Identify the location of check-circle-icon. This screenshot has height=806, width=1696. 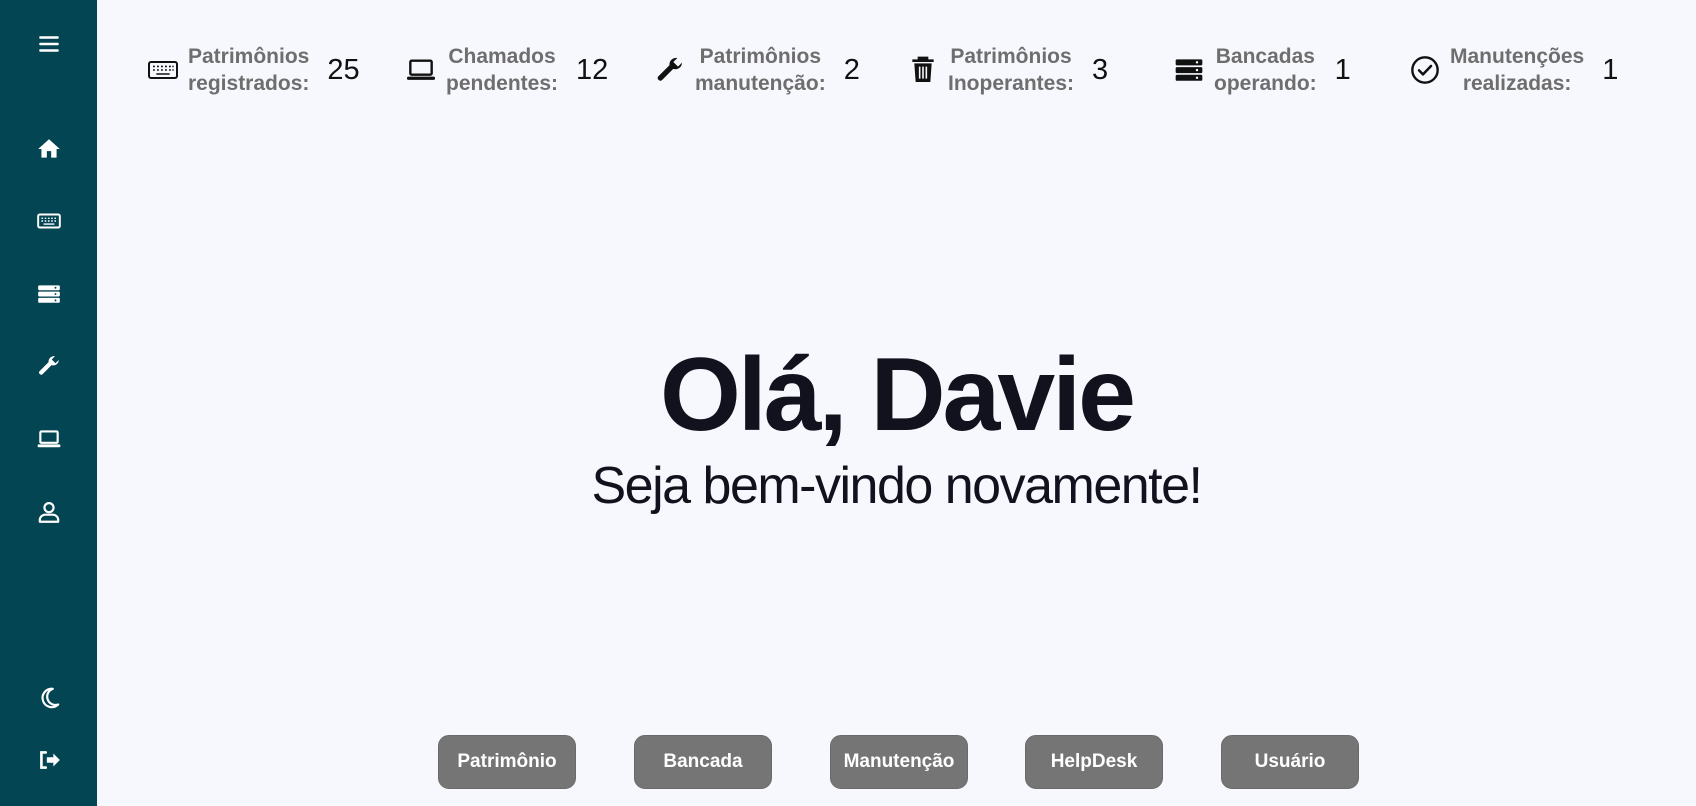
(1425, 70).